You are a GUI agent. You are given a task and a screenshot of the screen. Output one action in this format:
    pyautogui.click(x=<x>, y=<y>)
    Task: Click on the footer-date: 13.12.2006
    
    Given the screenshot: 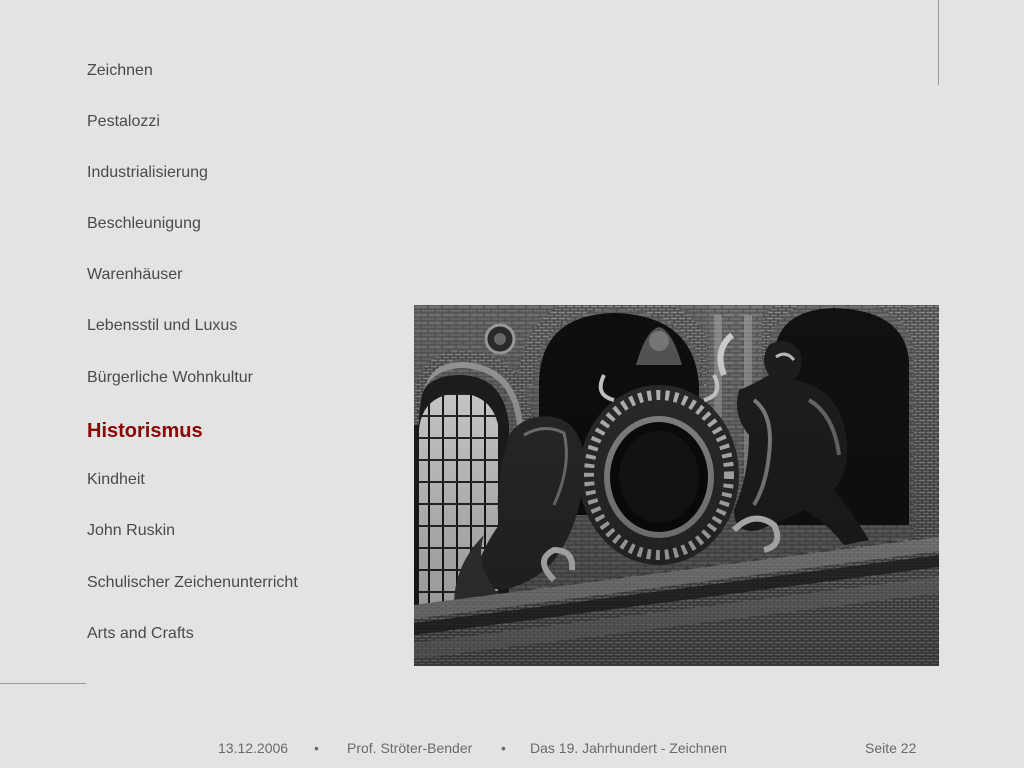 What is the action you would take?
    pyautogui.click(x=253, y=748)
    